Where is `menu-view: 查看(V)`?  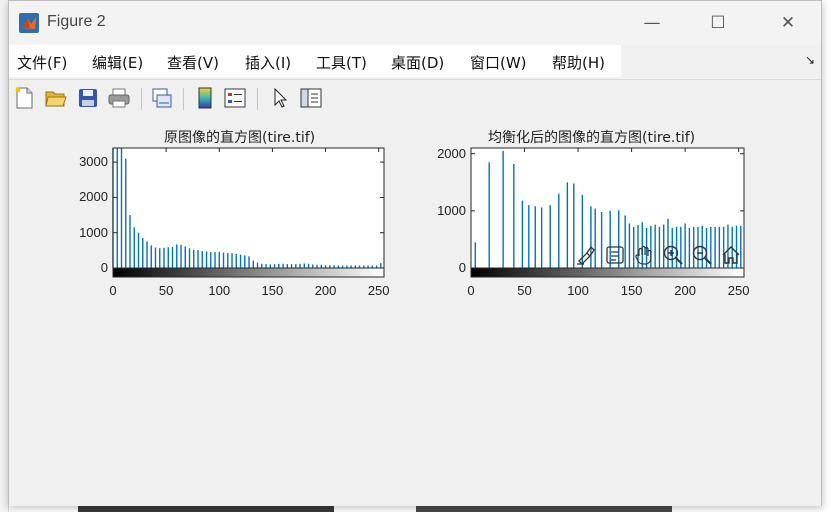
menu-view: 查看(V) is located at coordinates (193, 62).